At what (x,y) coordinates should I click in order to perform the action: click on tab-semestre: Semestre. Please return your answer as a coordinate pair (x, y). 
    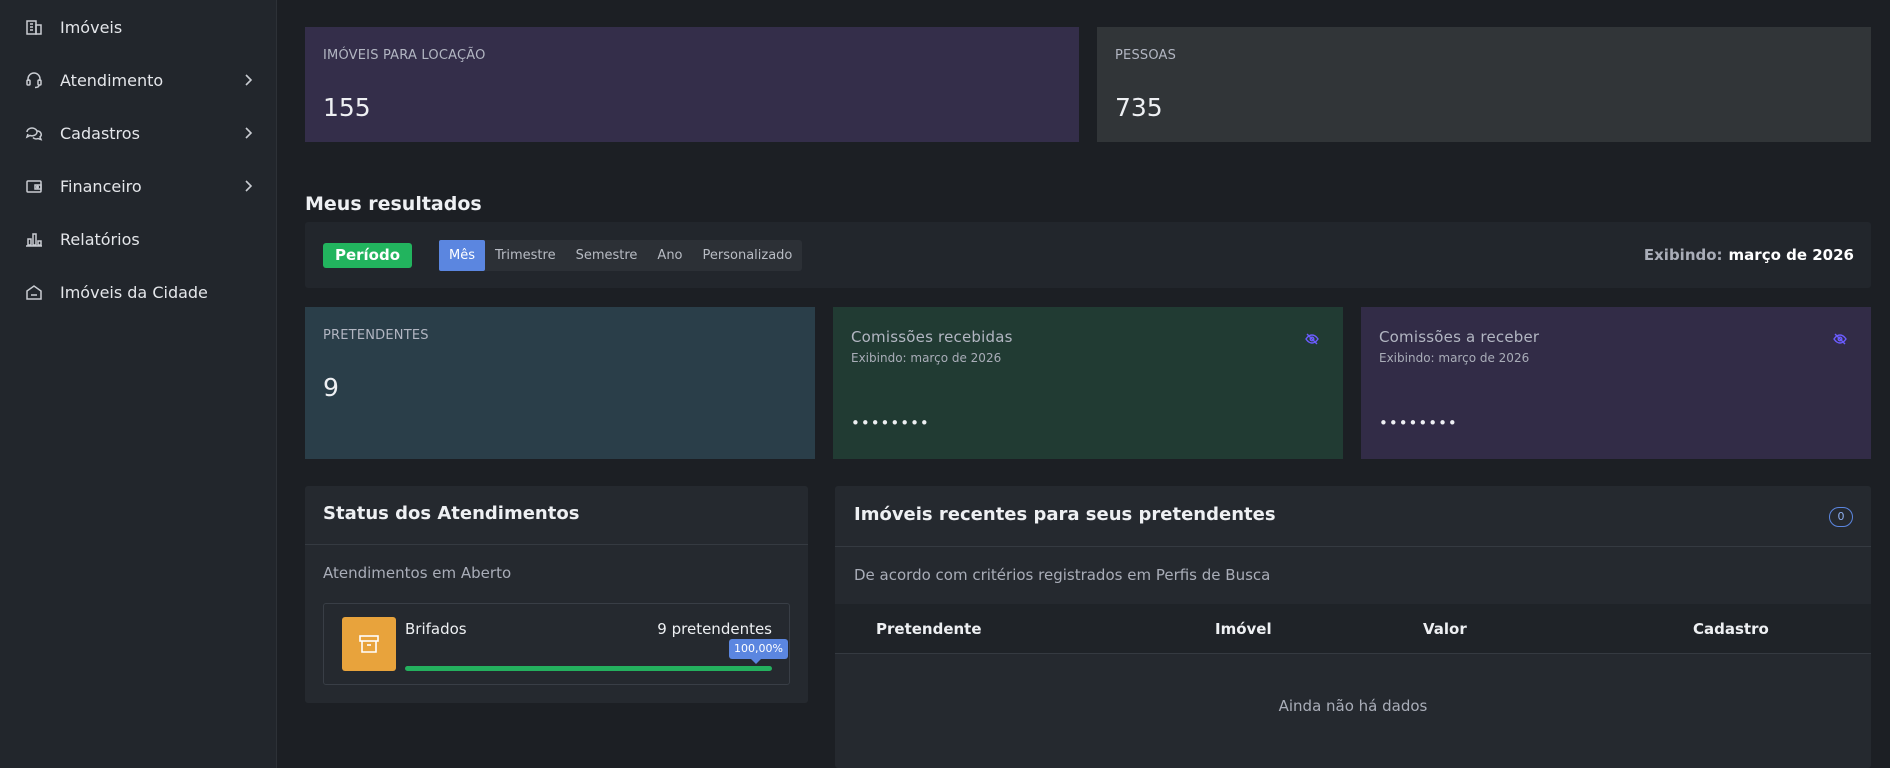
    Looking at the image, I should click on (607, 255).